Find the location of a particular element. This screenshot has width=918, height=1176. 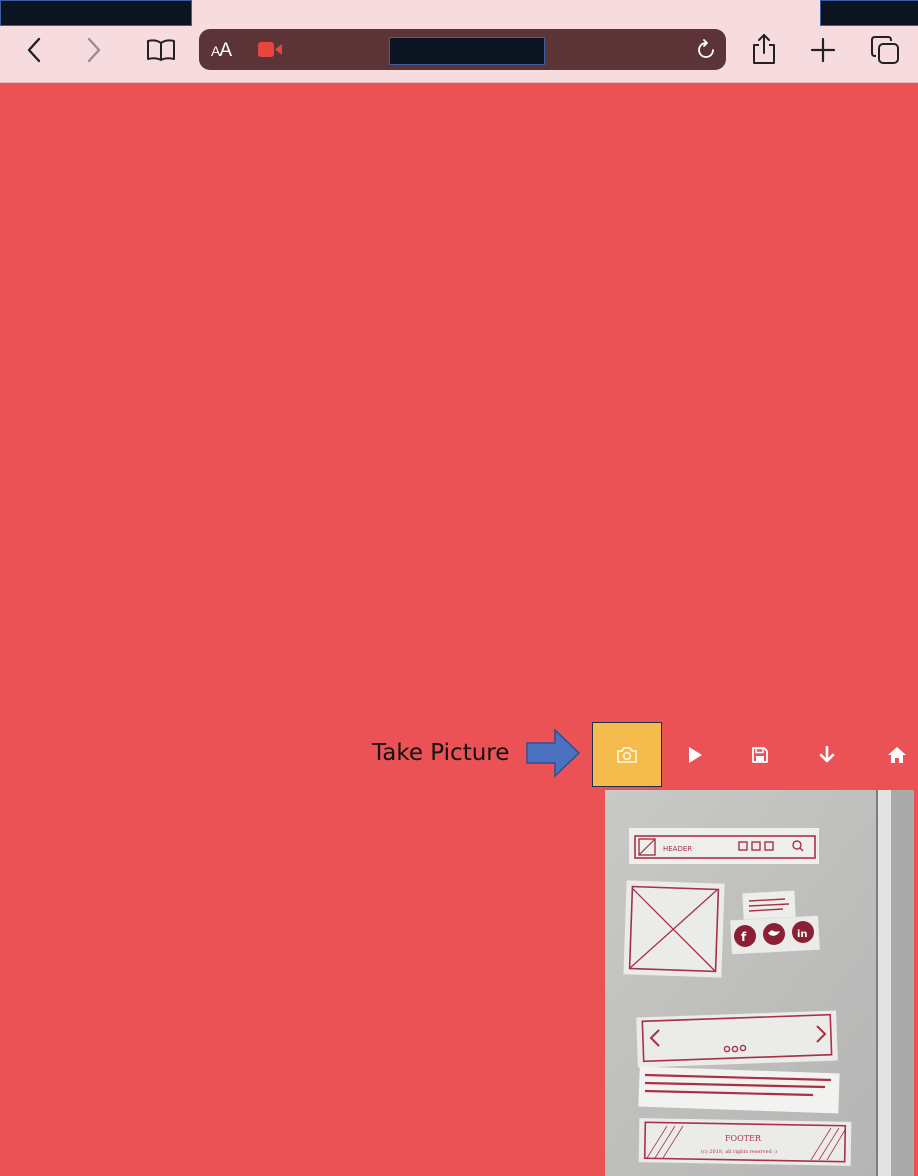

plus-icon is located at coordinates (823, 50).